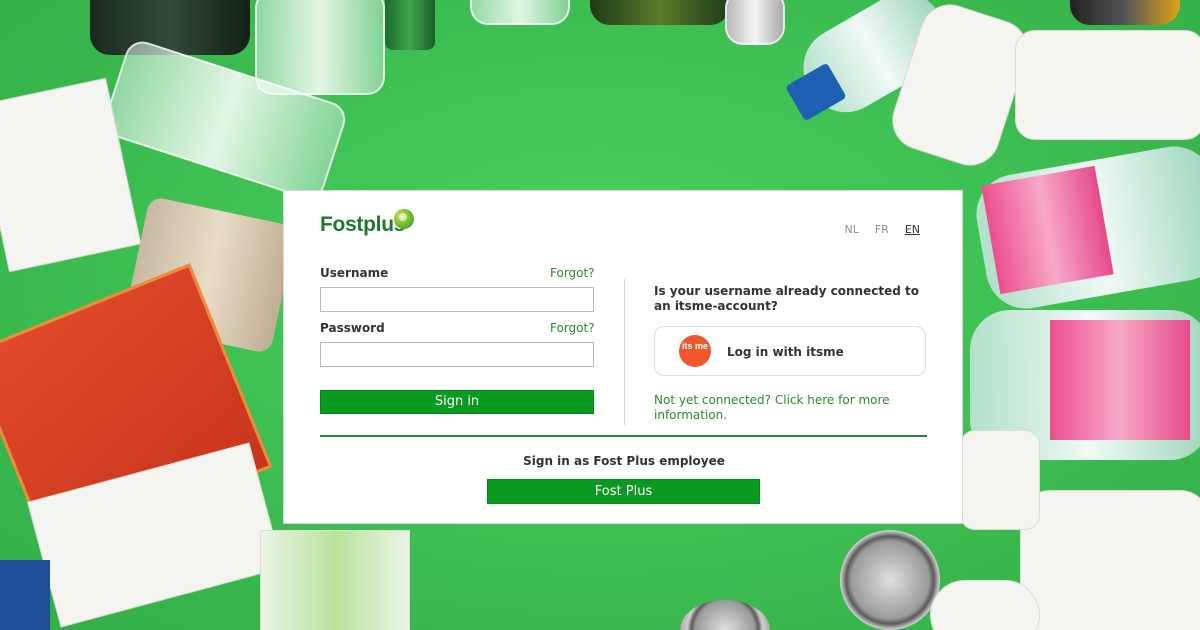  What do you see at coordinates (912, 229) in the screenshot?
I see `lang-en: EN` at bounding box center [912, 229].